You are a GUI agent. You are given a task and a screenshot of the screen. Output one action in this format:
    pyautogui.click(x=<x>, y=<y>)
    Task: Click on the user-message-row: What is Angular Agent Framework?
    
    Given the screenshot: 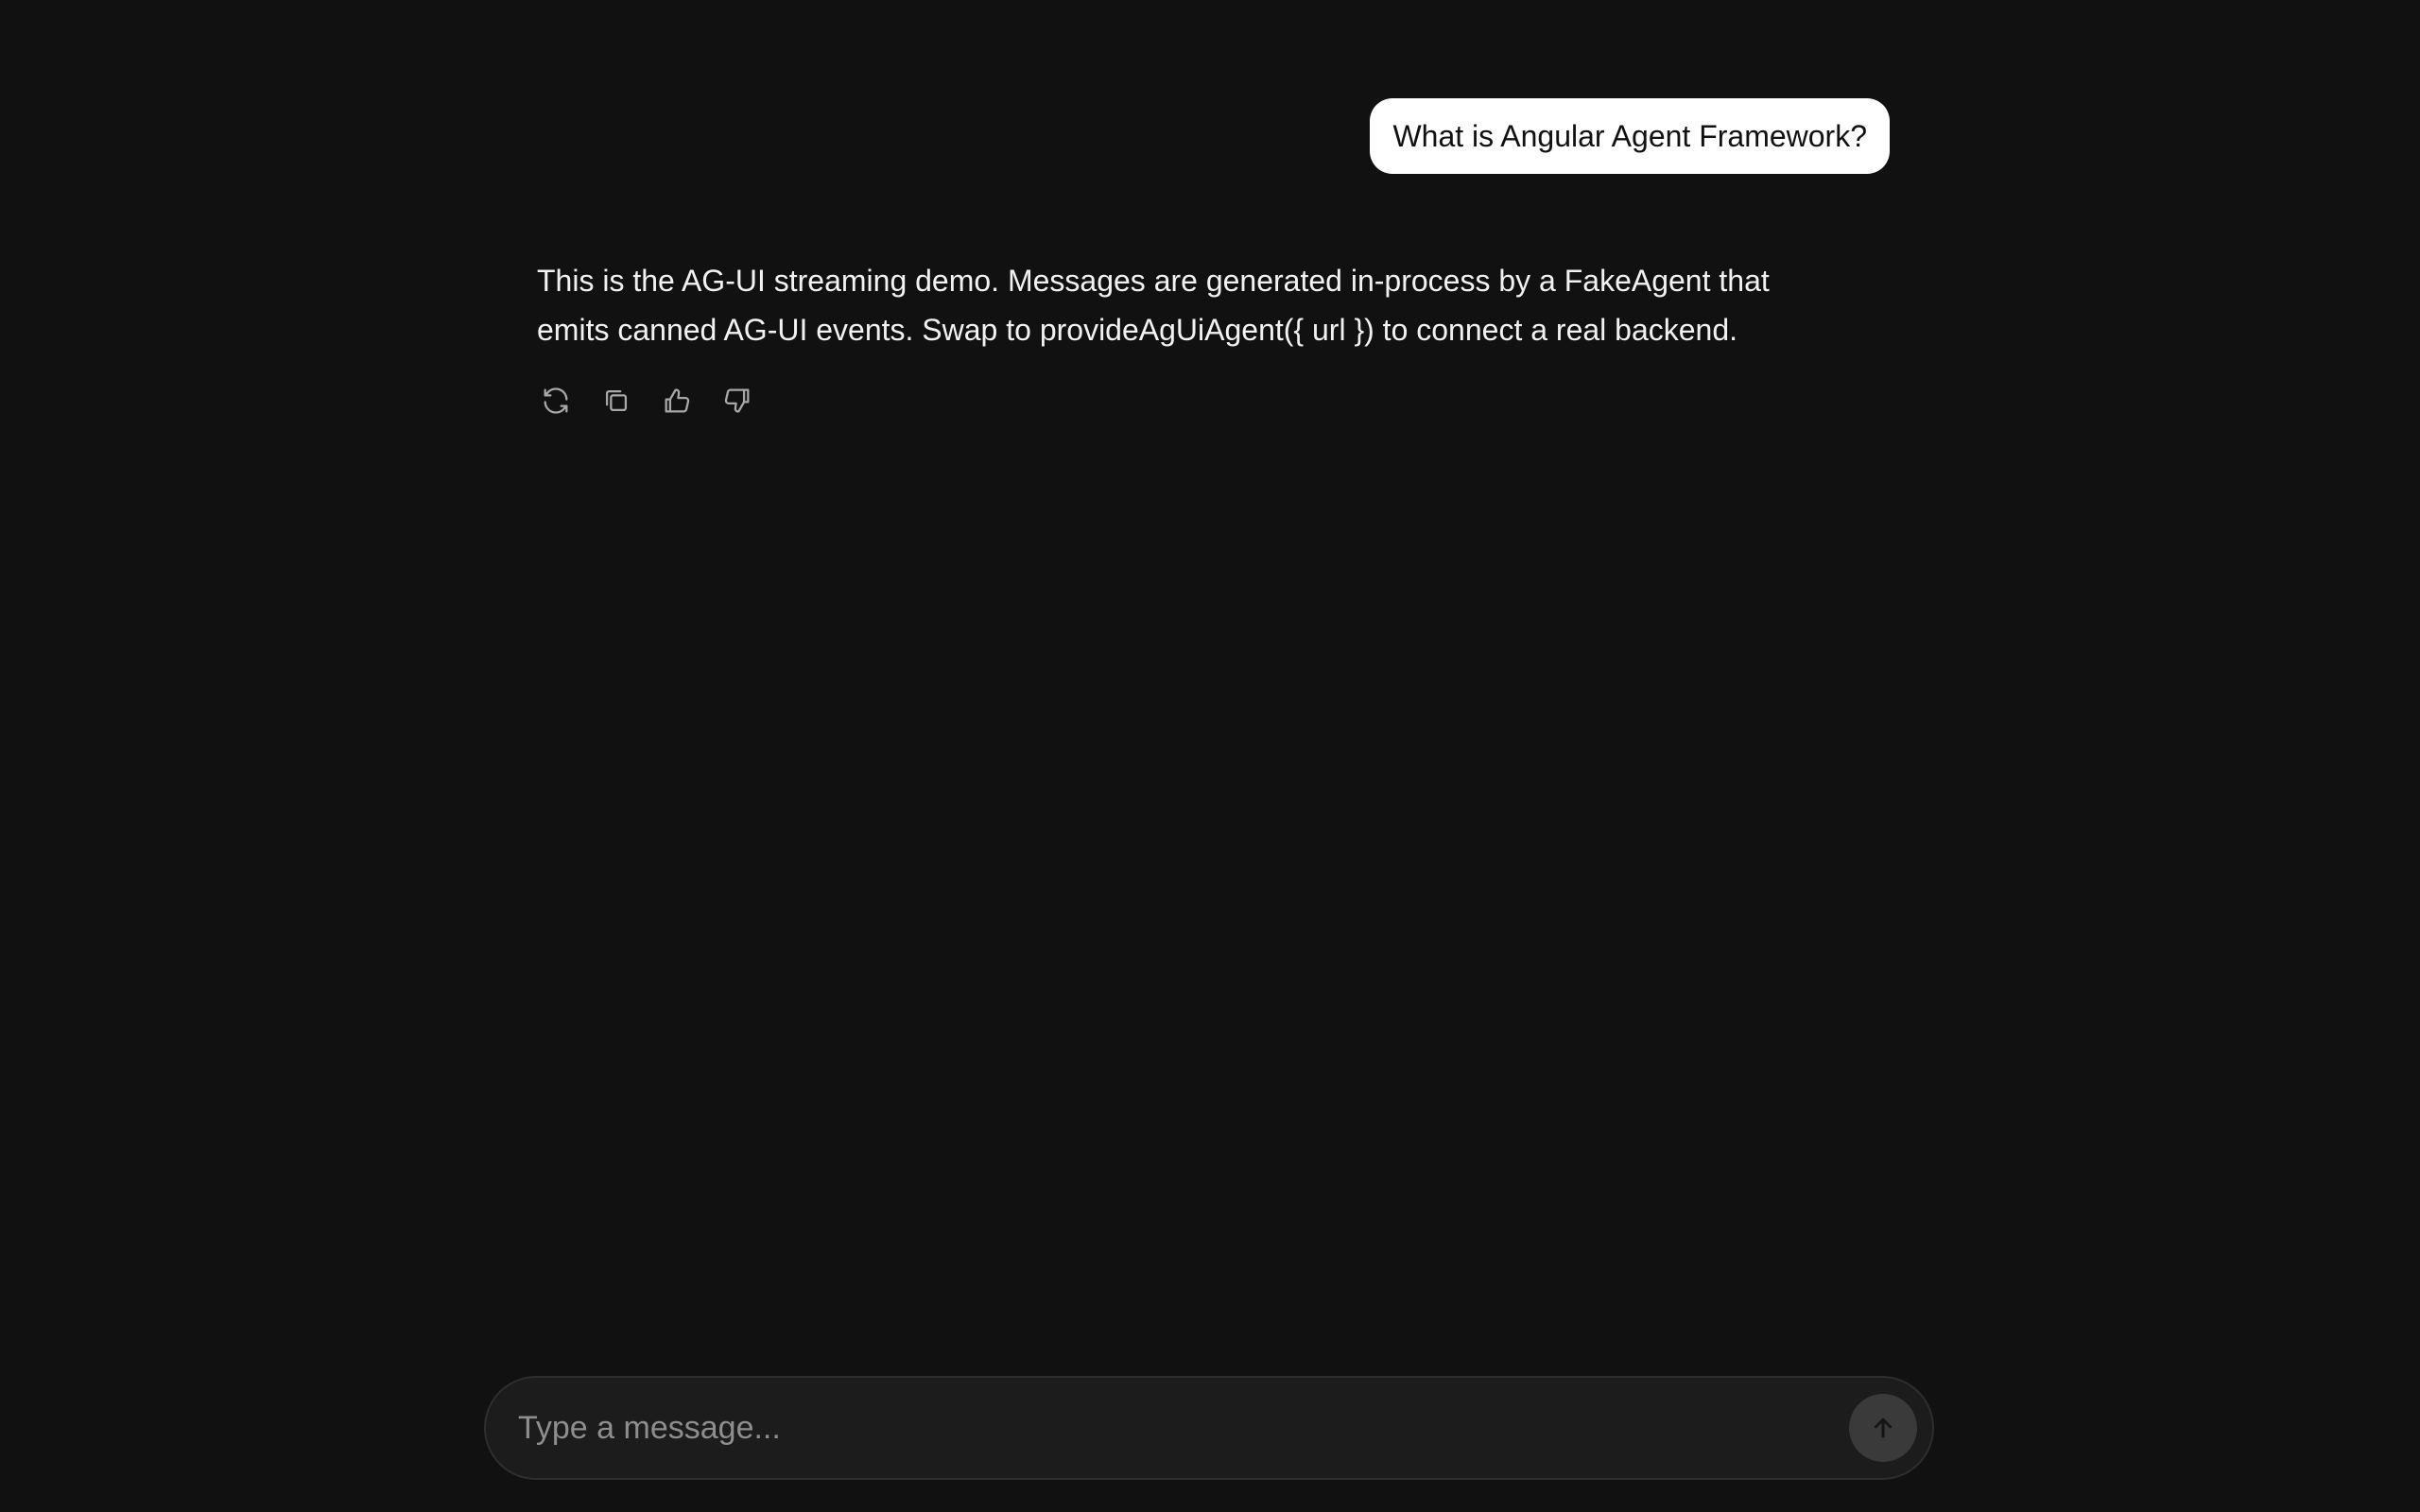 What is the action you would take?
    pyautogui.click(x=1630, y=136)
    